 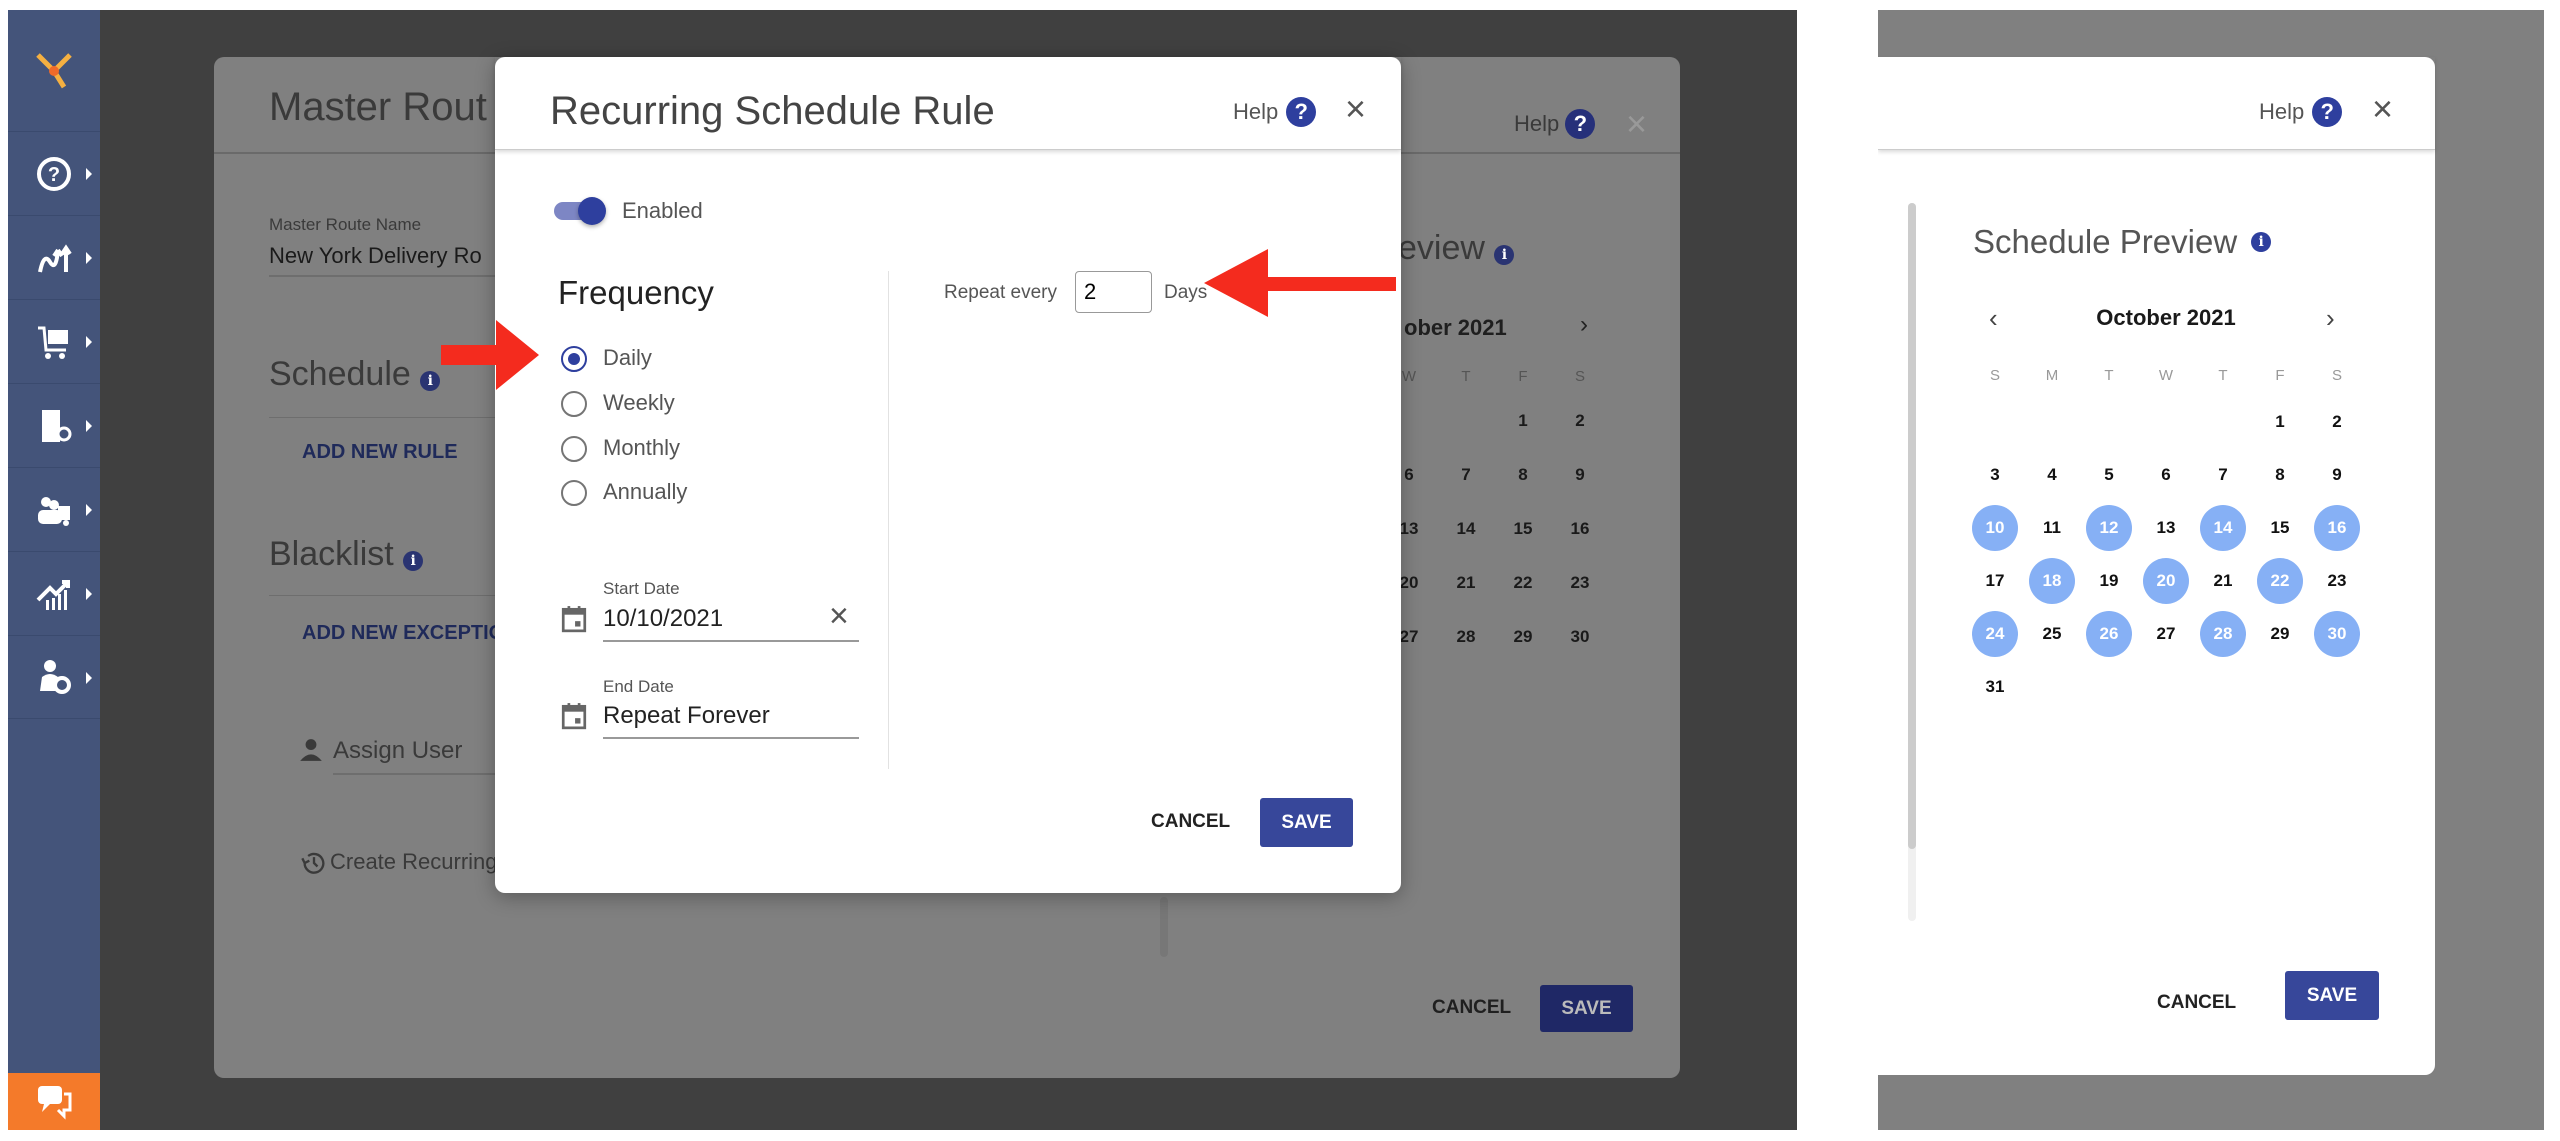 I want to click on chat-button, so click(x=54, y=1101).